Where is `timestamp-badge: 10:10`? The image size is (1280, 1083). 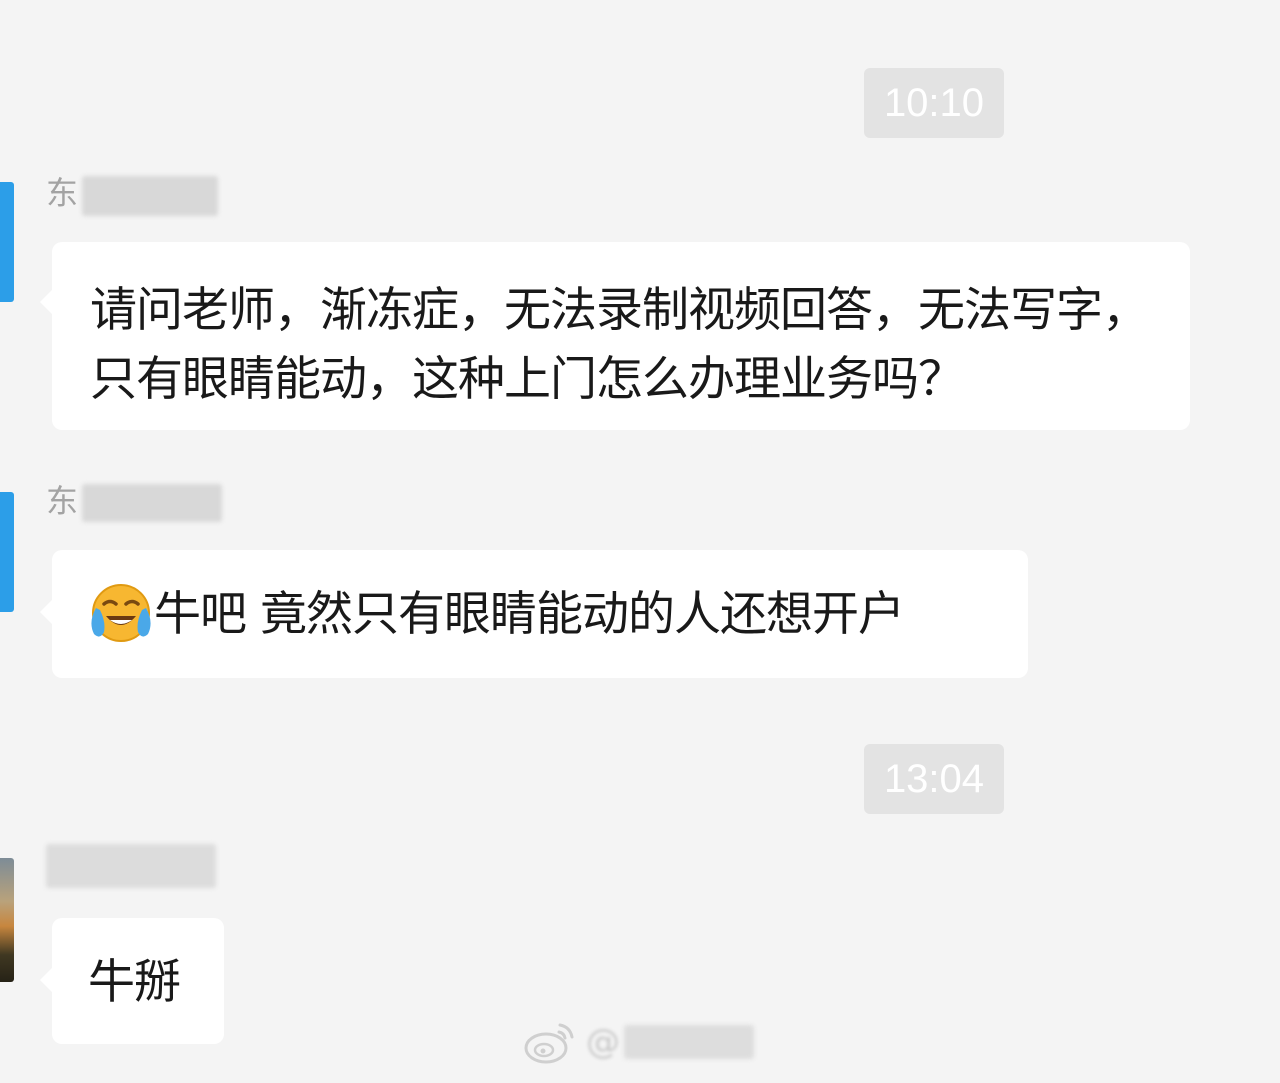
timestamp-badge: 10:10 is located at coordinates (934, 103).